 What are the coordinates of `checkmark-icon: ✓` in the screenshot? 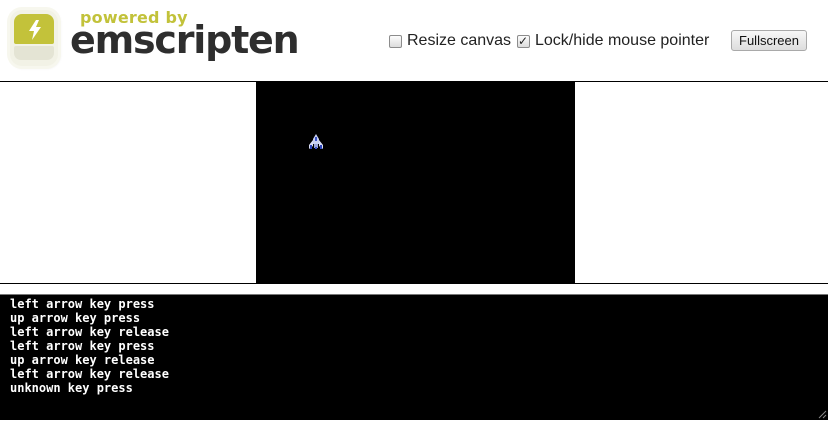 It's located at (523, 40).